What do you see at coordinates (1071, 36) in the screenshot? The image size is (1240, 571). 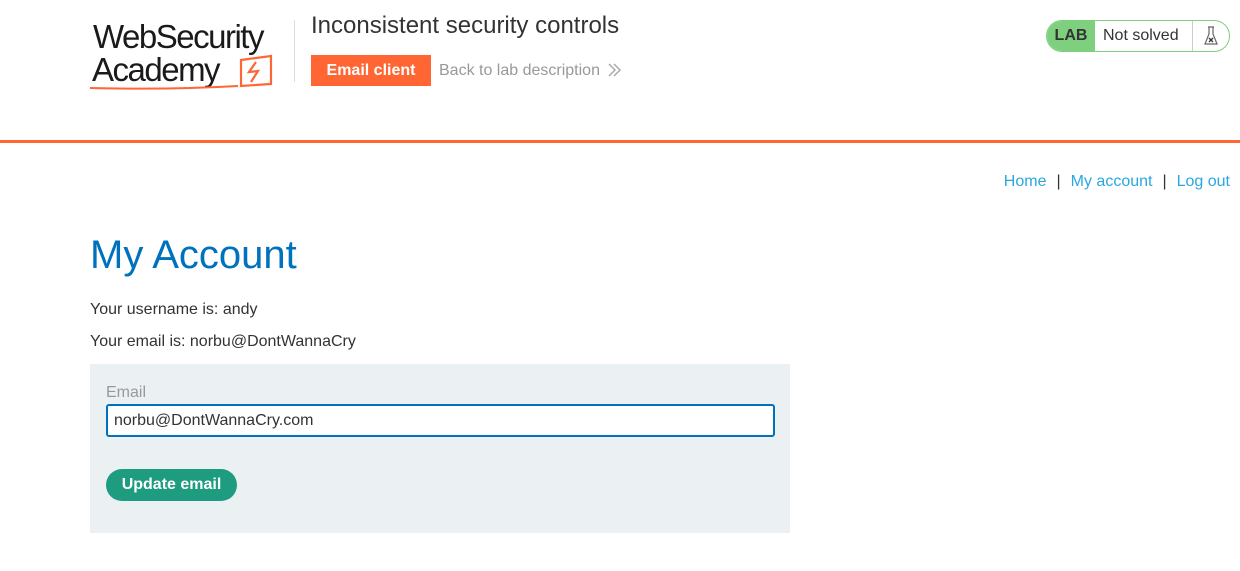 I see `lab-badge: LAB` at bounding box center [1071, 36].